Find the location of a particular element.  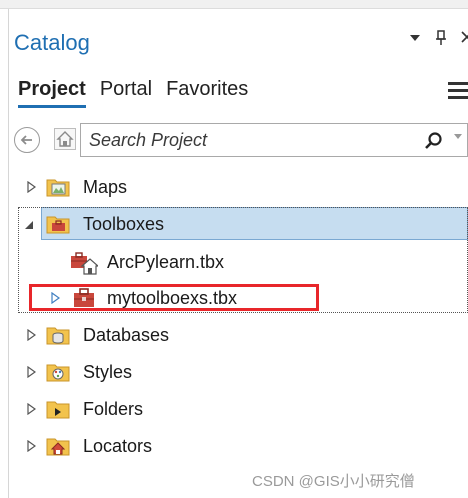

options-arrow-icon is located at coordinates (415, 39).